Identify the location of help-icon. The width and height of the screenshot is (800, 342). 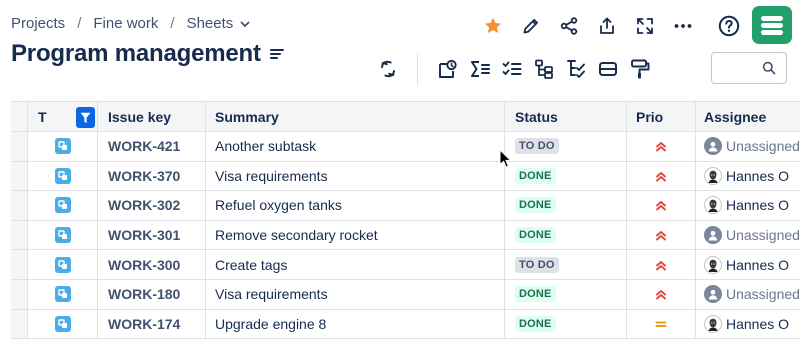
(729, 26).